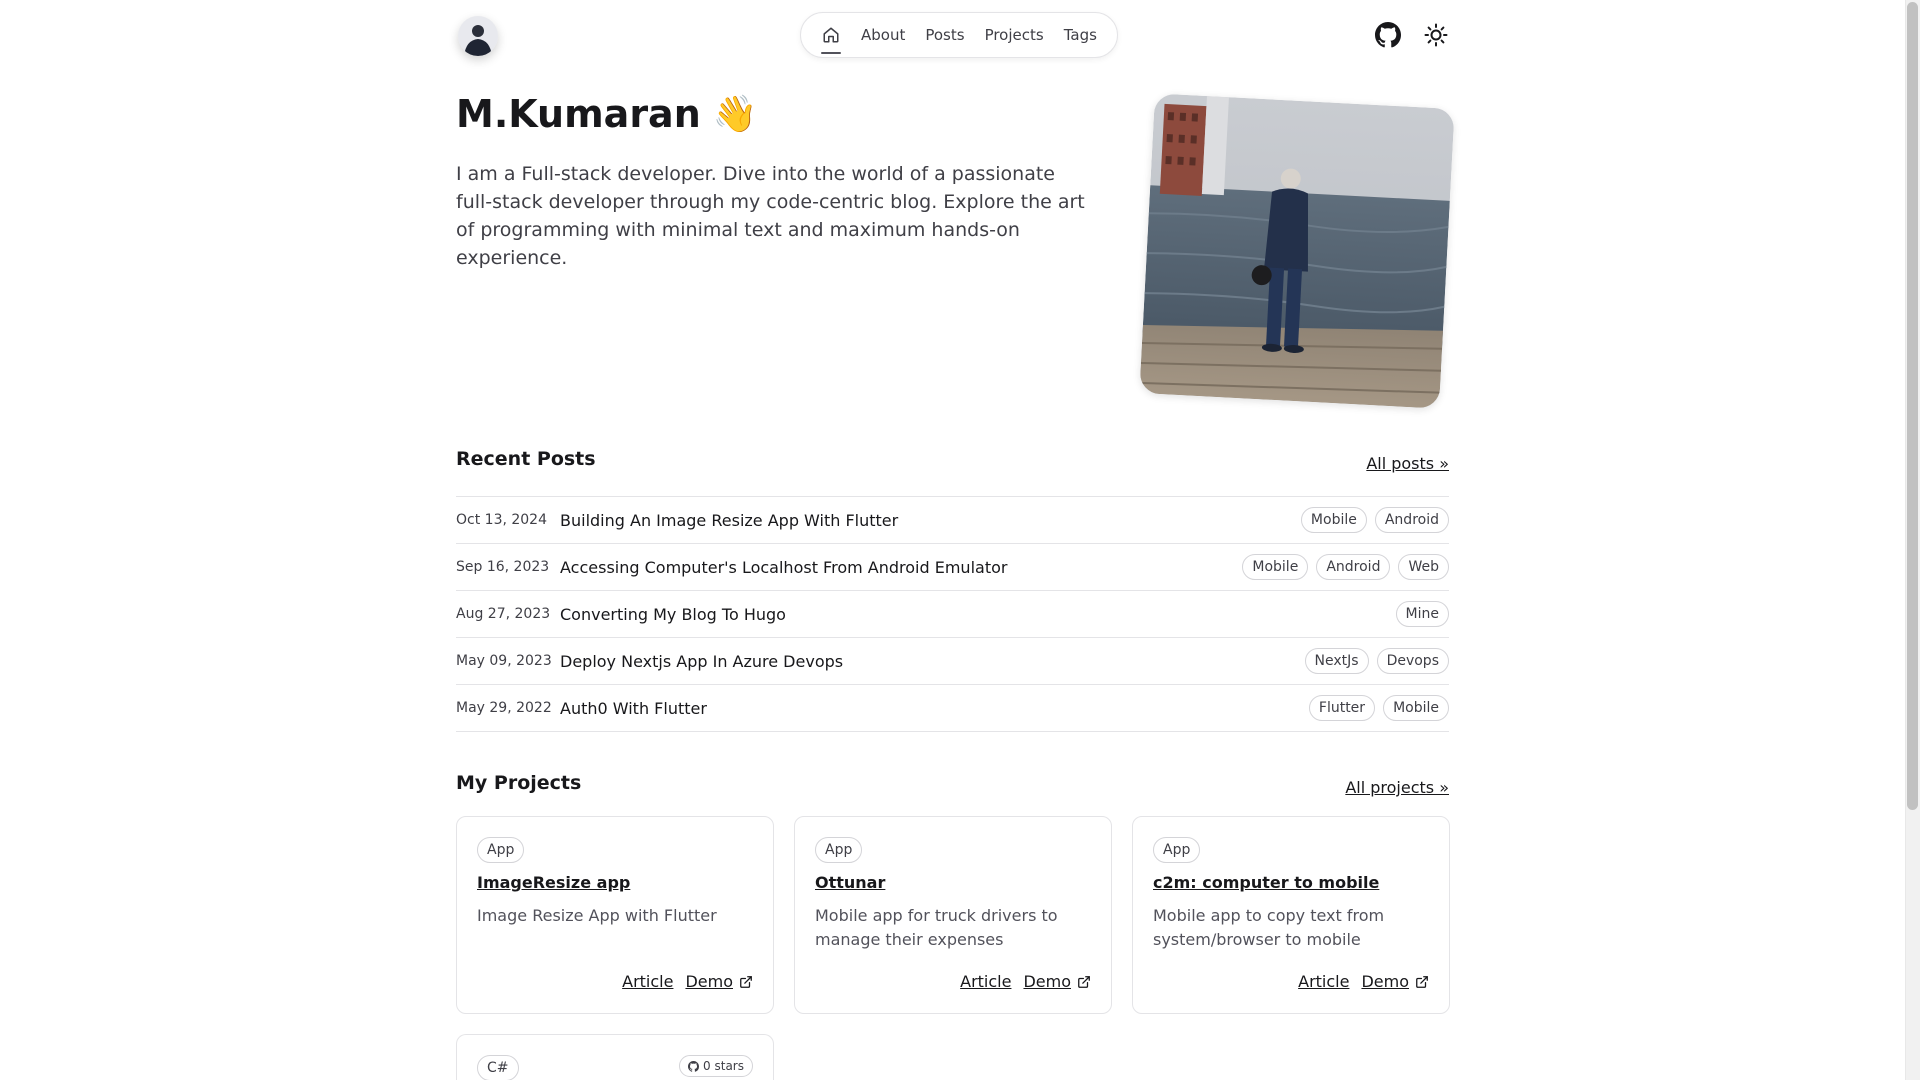  What do you see at coordinates (1291, 882) in the screenshot?
I see `project-title-link: c2m: computer to mobile` at bounding box center [1291, 882].